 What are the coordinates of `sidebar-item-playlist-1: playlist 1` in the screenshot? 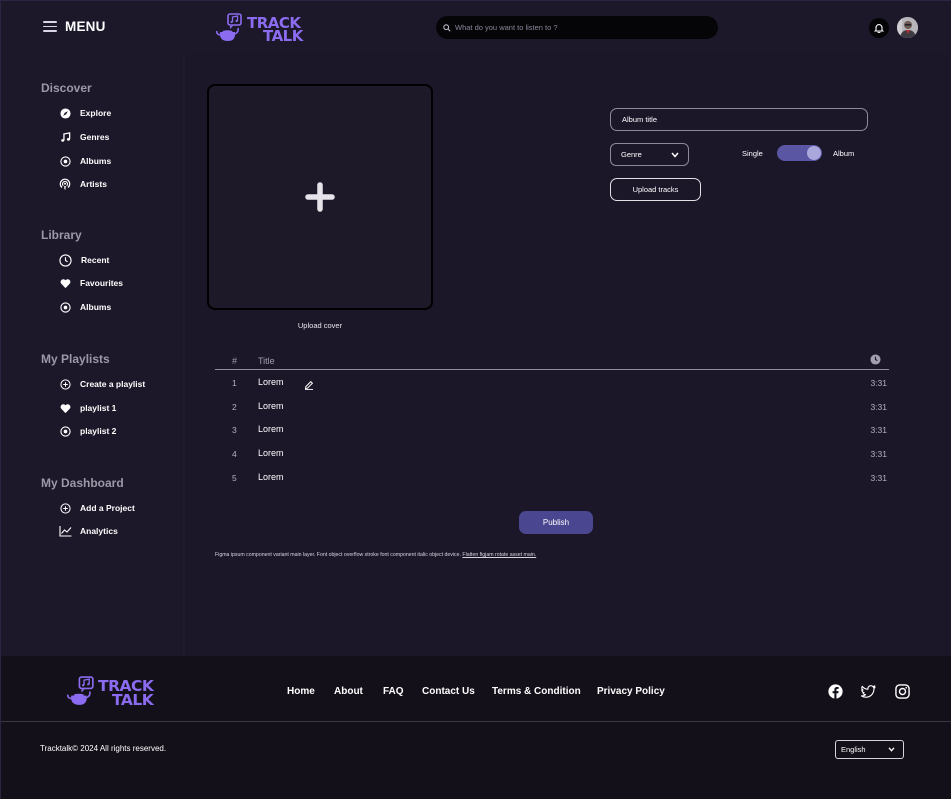 It's located at (87, 408).